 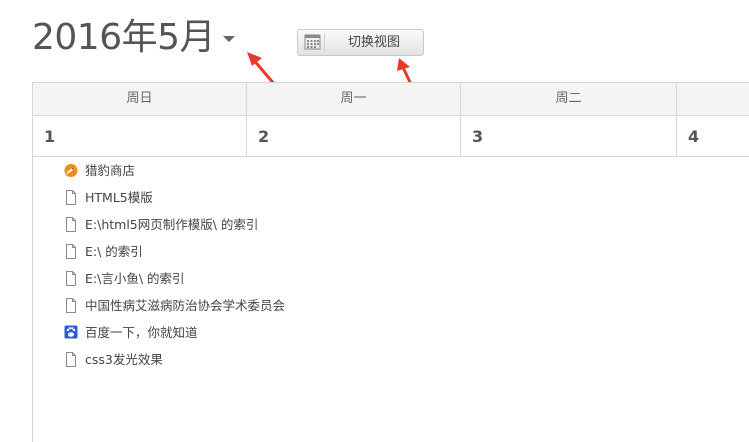 I want to click on switch-view-button: 切换视图, so click(x=360, y=42).